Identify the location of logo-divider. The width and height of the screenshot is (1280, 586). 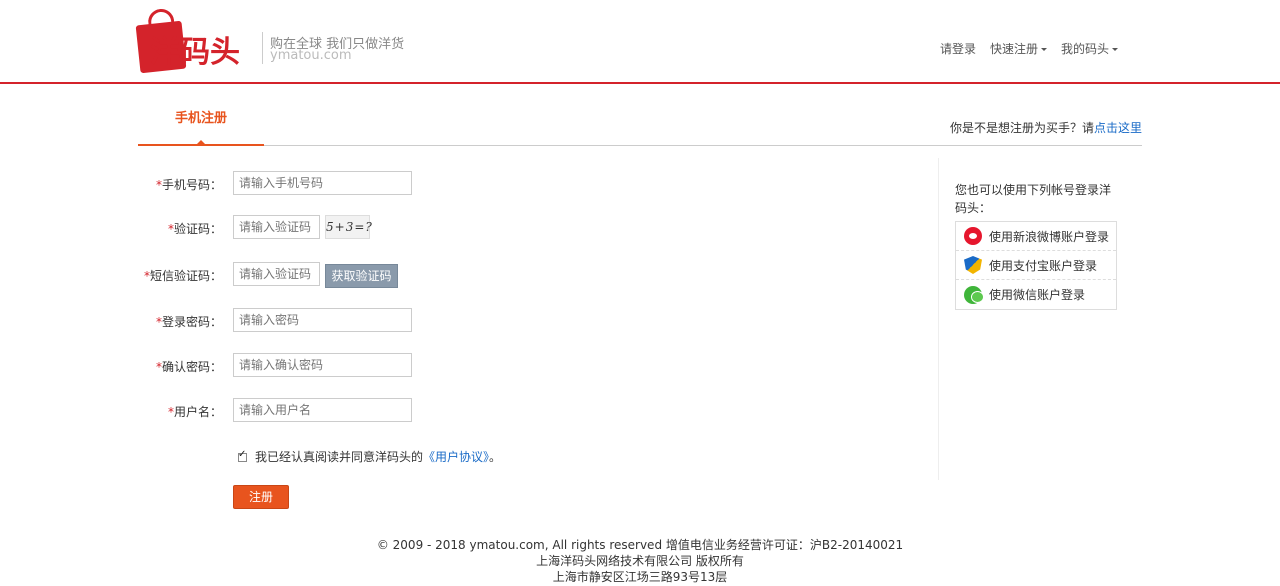
(262, 48).